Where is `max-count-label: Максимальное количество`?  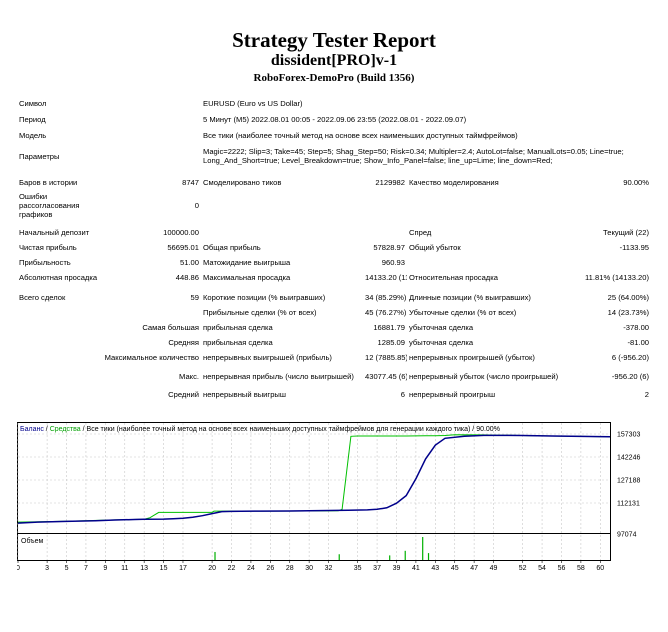
max-count-label: Максимальное количество is located at coordinates (151, 357).